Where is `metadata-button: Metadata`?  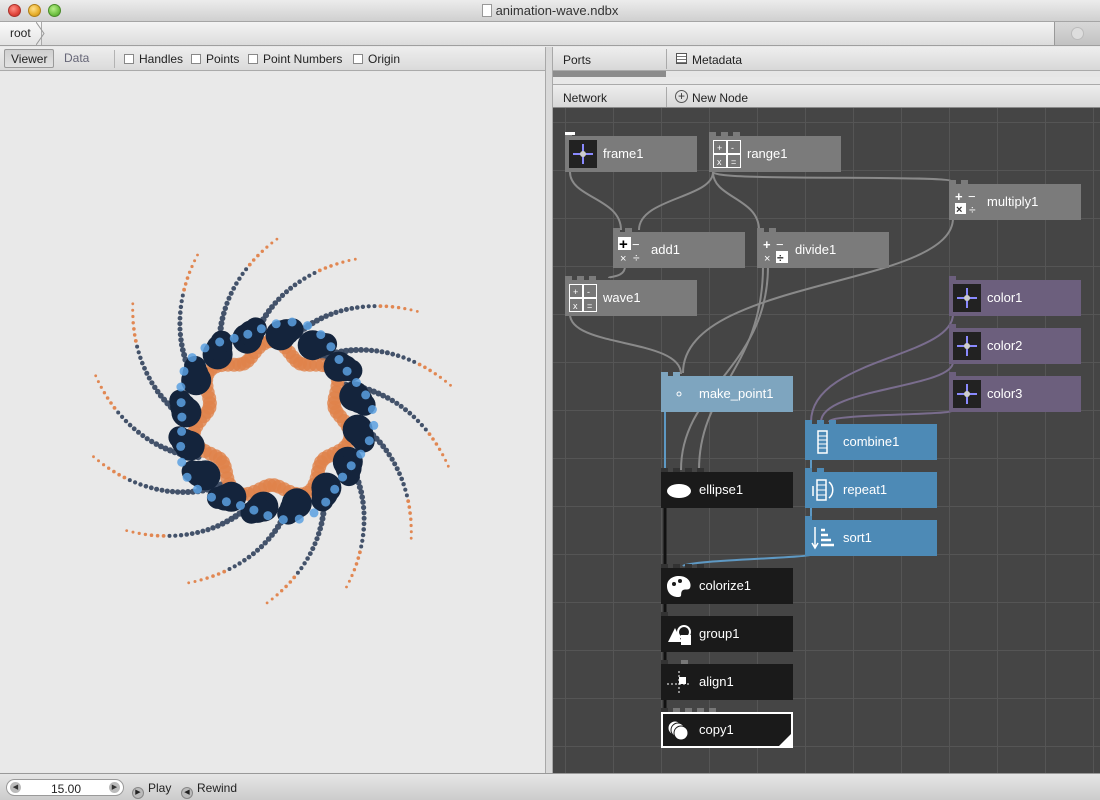 metadata-button: Metadata is located at coordinates (717, 60).